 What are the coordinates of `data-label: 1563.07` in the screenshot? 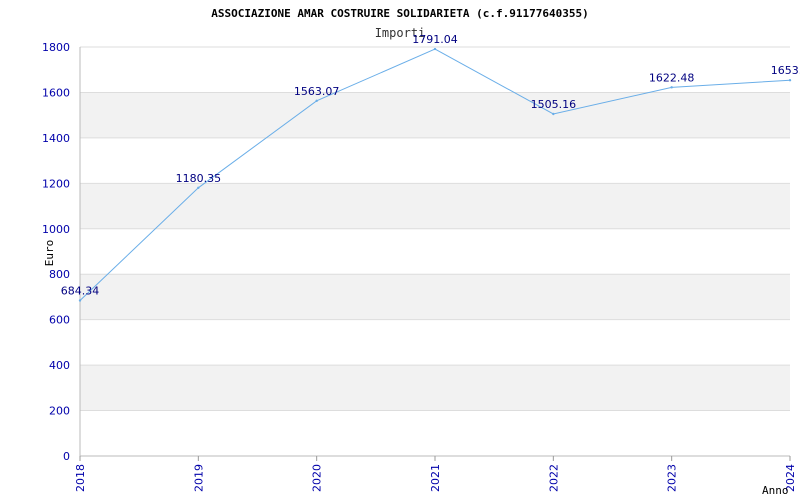 It's located at (317, 91).